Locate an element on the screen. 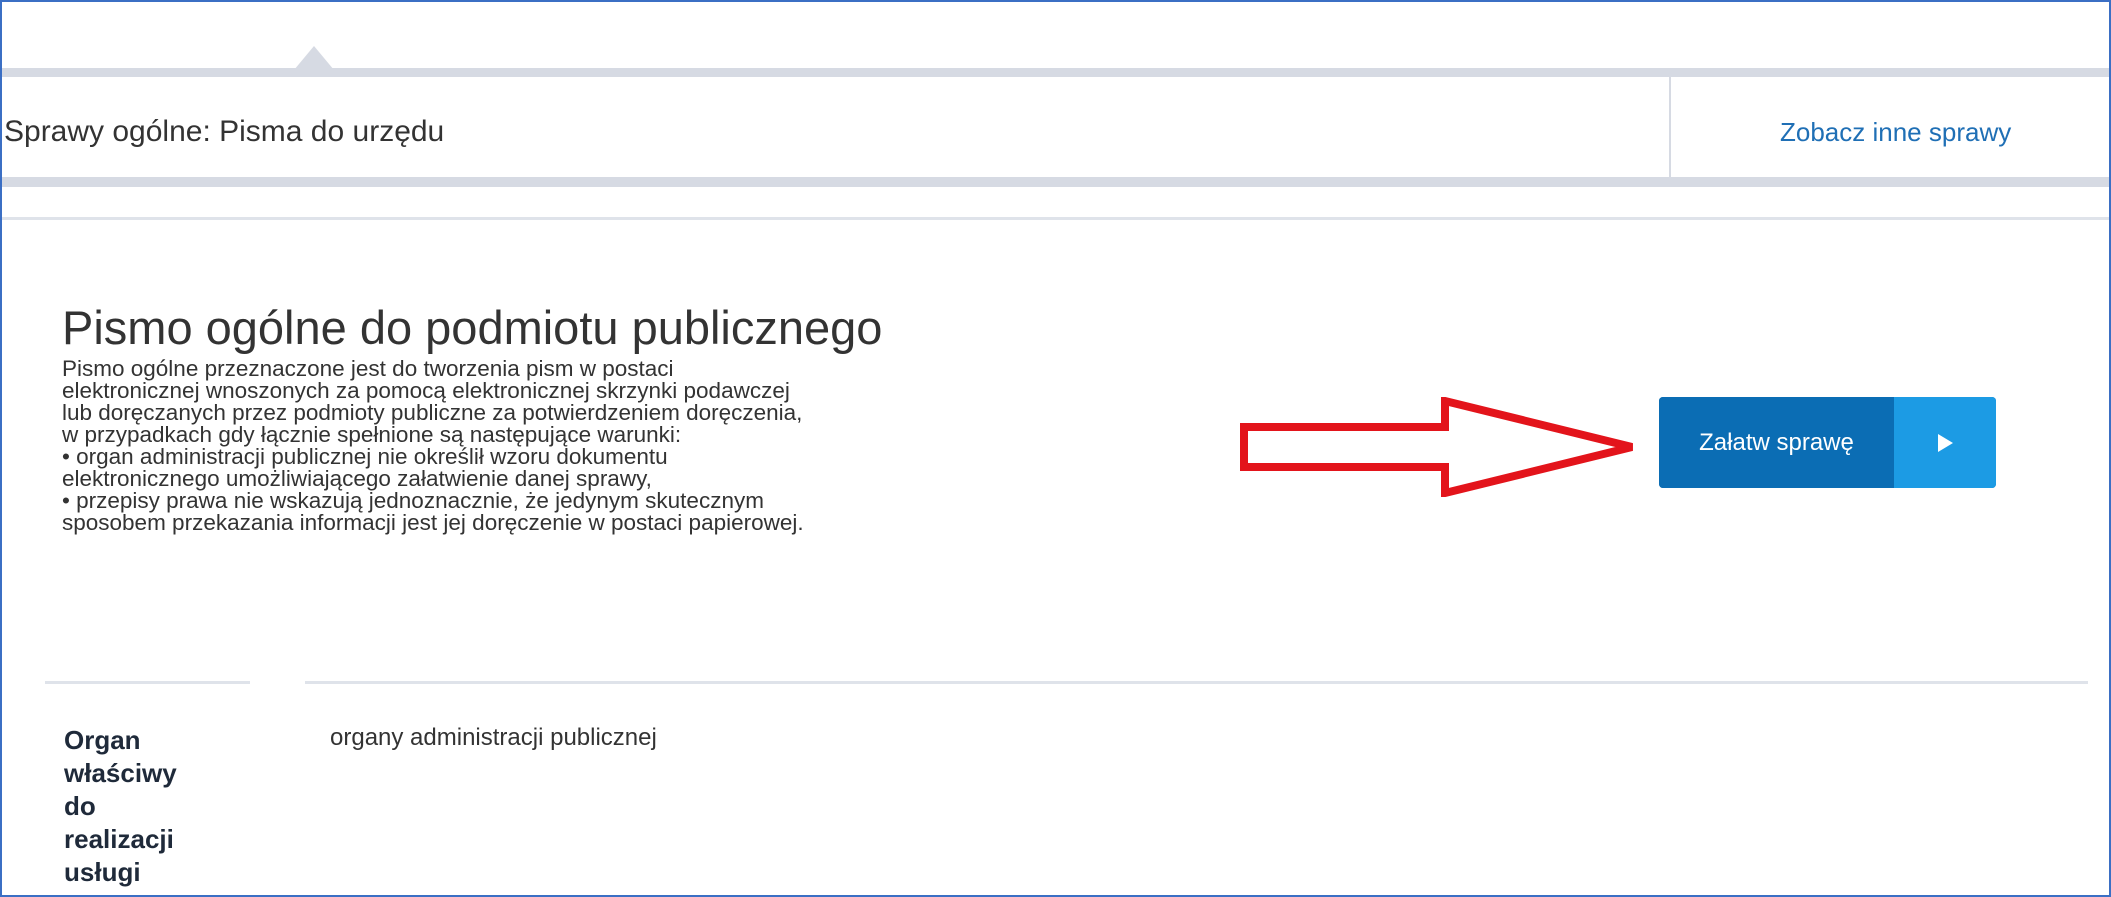 Image resolution: width=2111 pixels, height=897 pixels. organ-label-line: usługi is located at coordinates (102, 872).